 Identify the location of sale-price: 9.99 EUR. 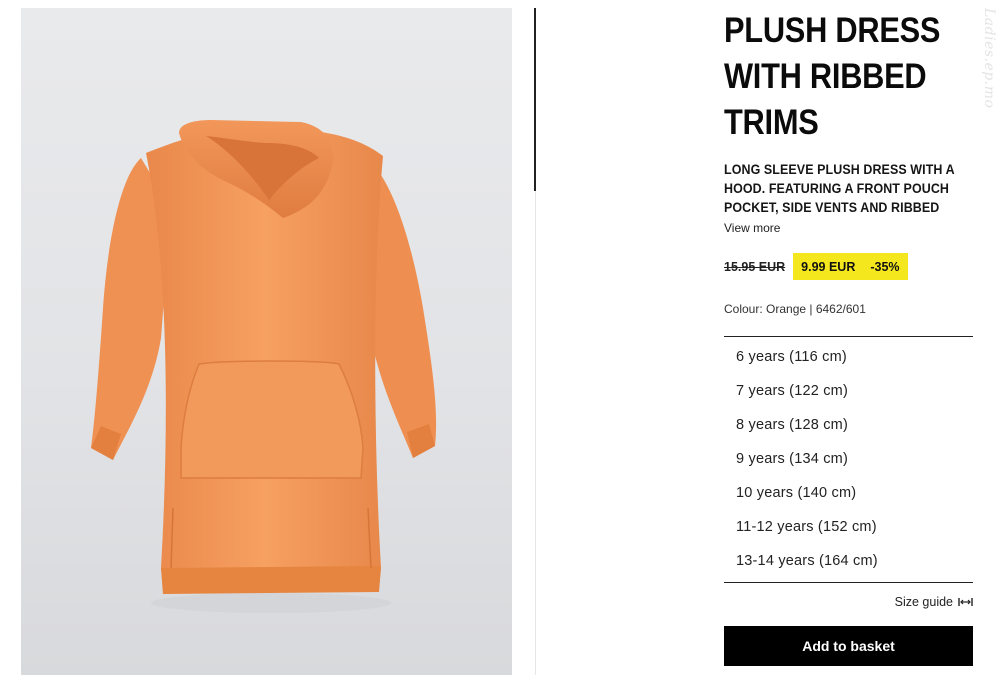
(828, 266).